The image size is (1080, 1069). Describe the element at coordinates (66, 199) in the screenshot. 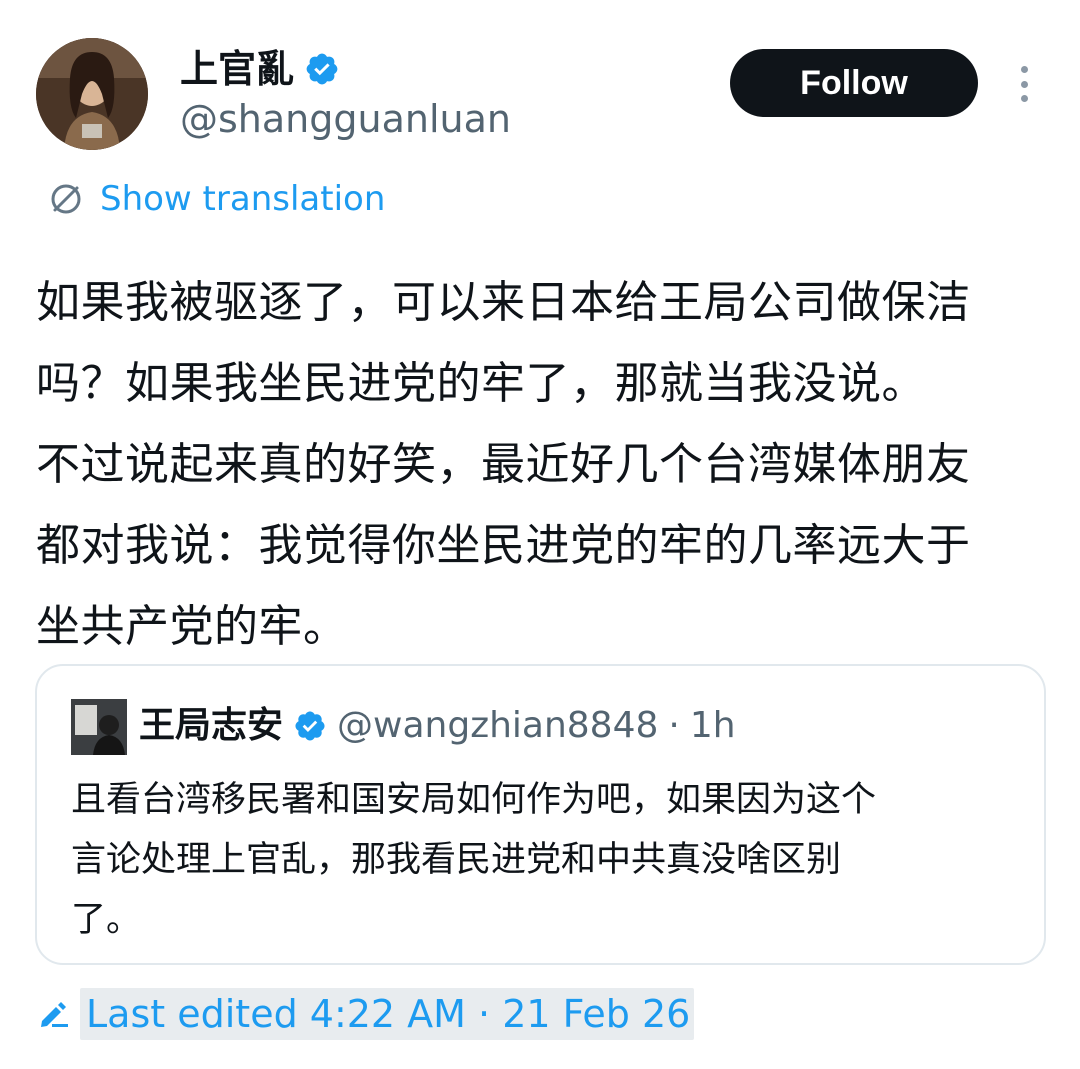

I see `globe-translate-icon` at that location.